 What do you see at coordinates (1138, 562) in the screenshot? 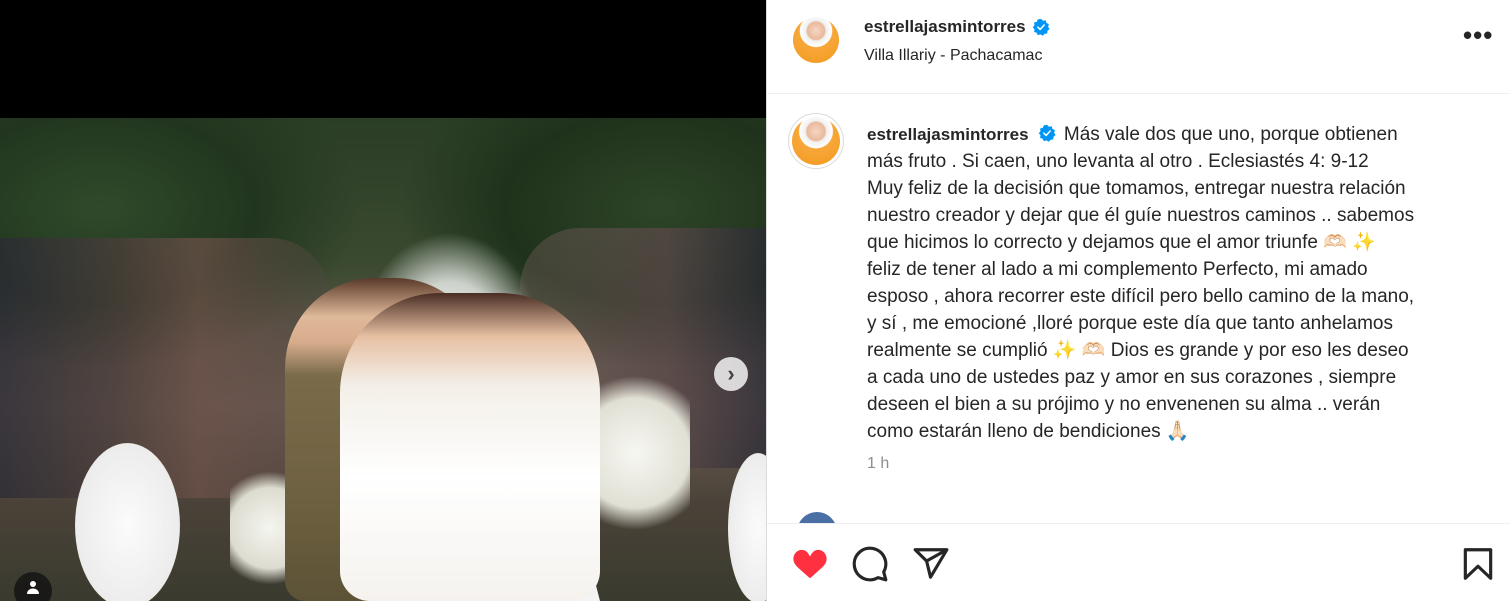
I see `action-bar` at bounding box center [1138, 562].